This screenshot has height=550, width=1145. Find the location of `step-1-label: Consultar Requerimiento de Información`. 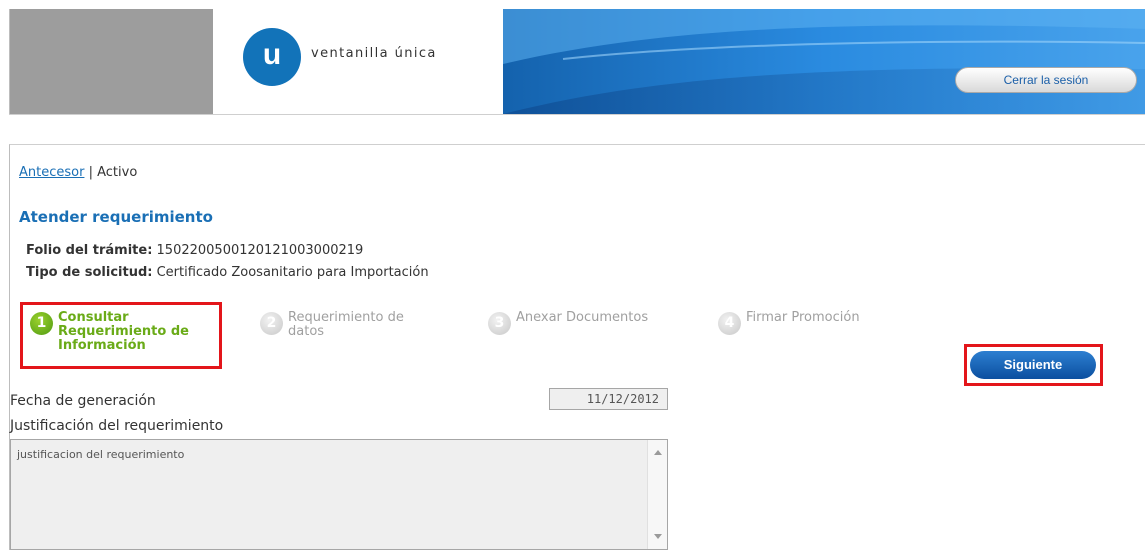

step-1-label: Consultar Requerimiento de Información is located at coordinates (123, 331).